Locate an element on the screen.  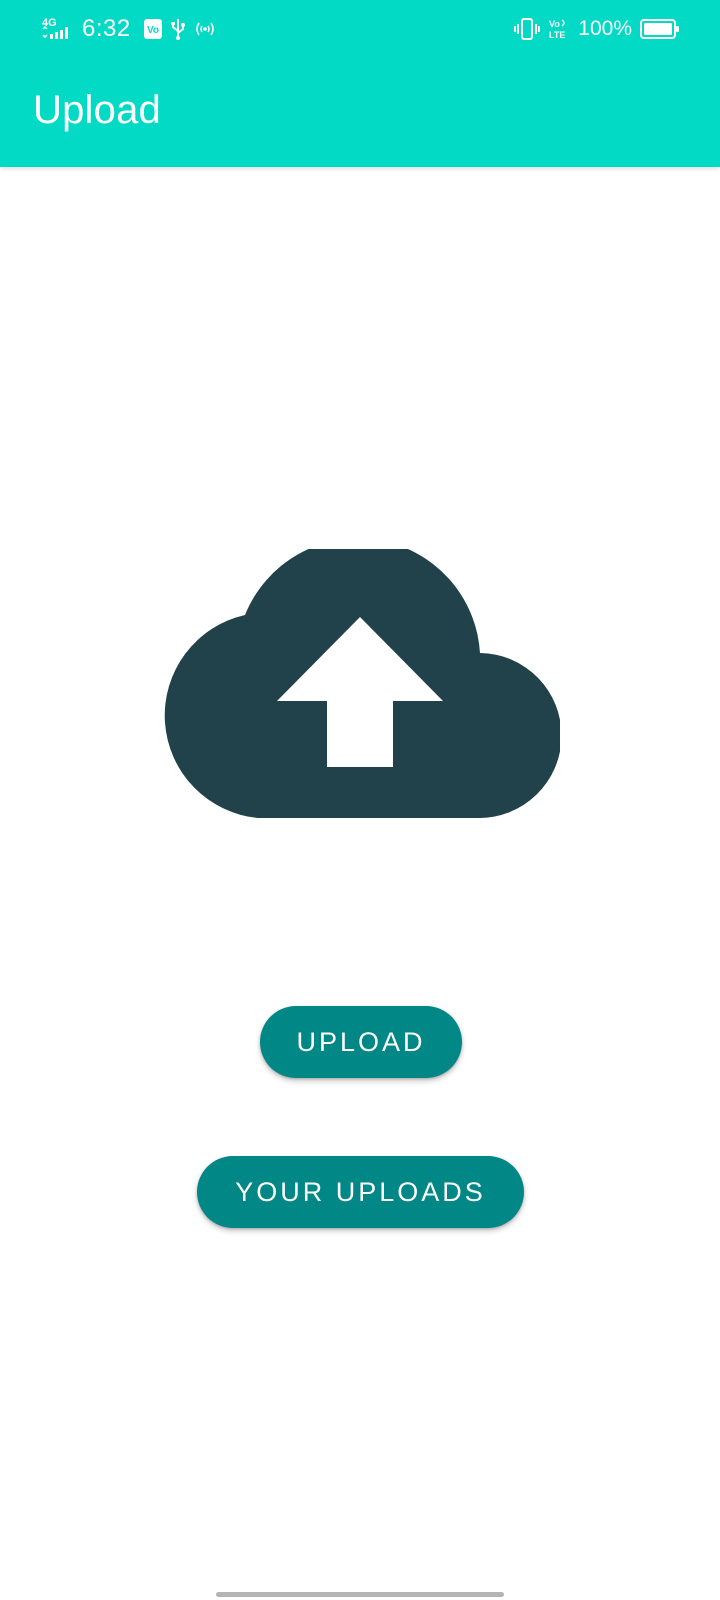
upload-button-label: UPLOAD is located at coordinates (361, 1041).